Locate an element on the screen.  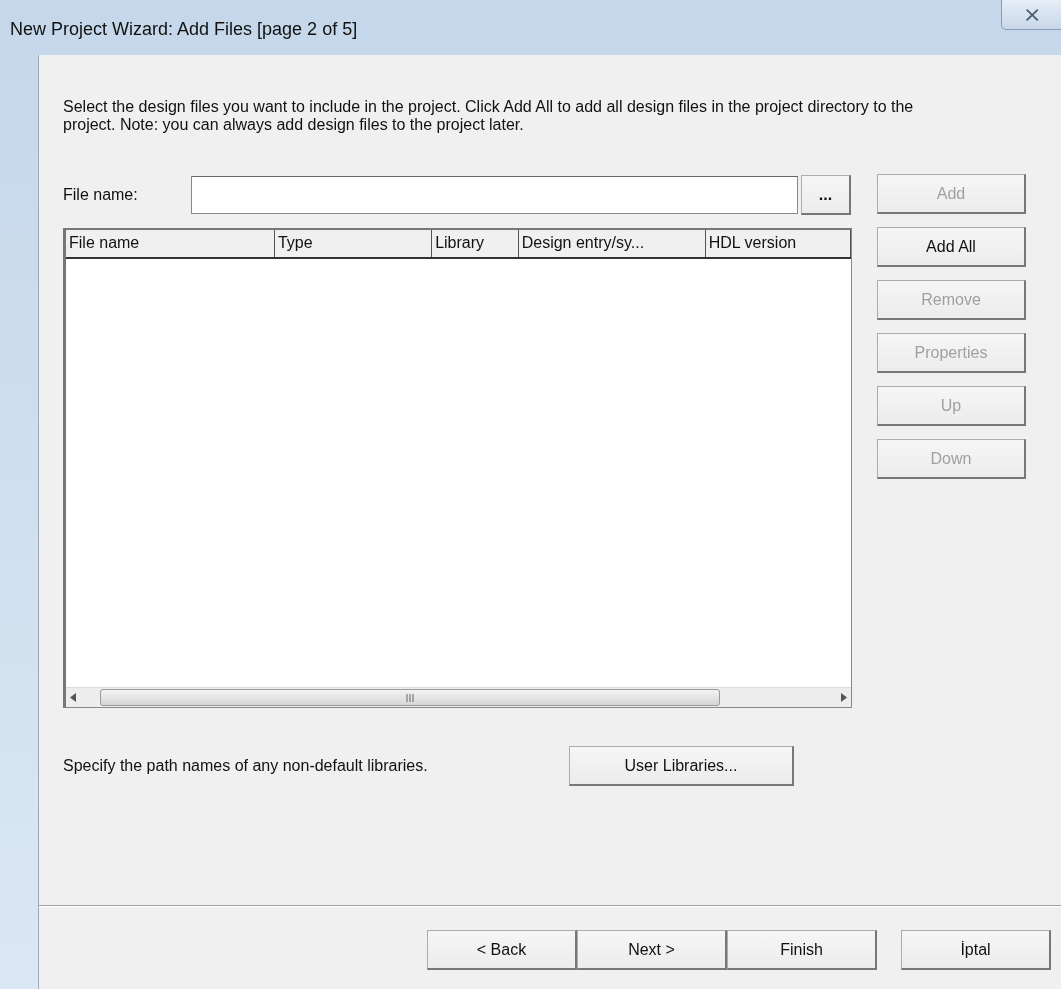
column-header: Type is located at coordinates (353, 243).